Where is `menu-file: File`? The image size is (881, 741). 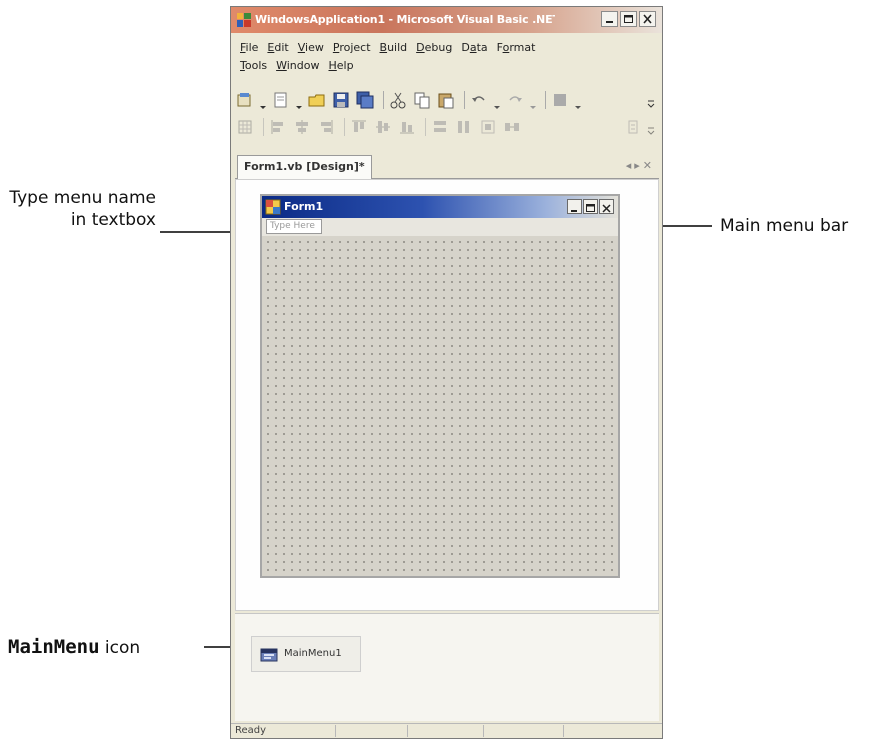
menu-file: File is located at coordinates (250, 48).